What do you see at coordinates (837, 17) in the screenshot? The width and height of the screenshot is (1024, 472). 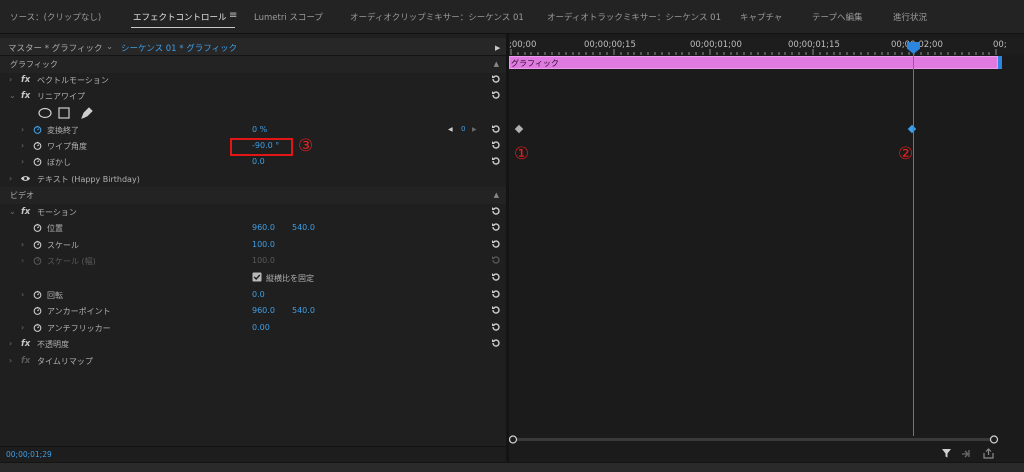 I see `tab-edit-to-tape: テープへ編集` at bounding box center [837, 17].